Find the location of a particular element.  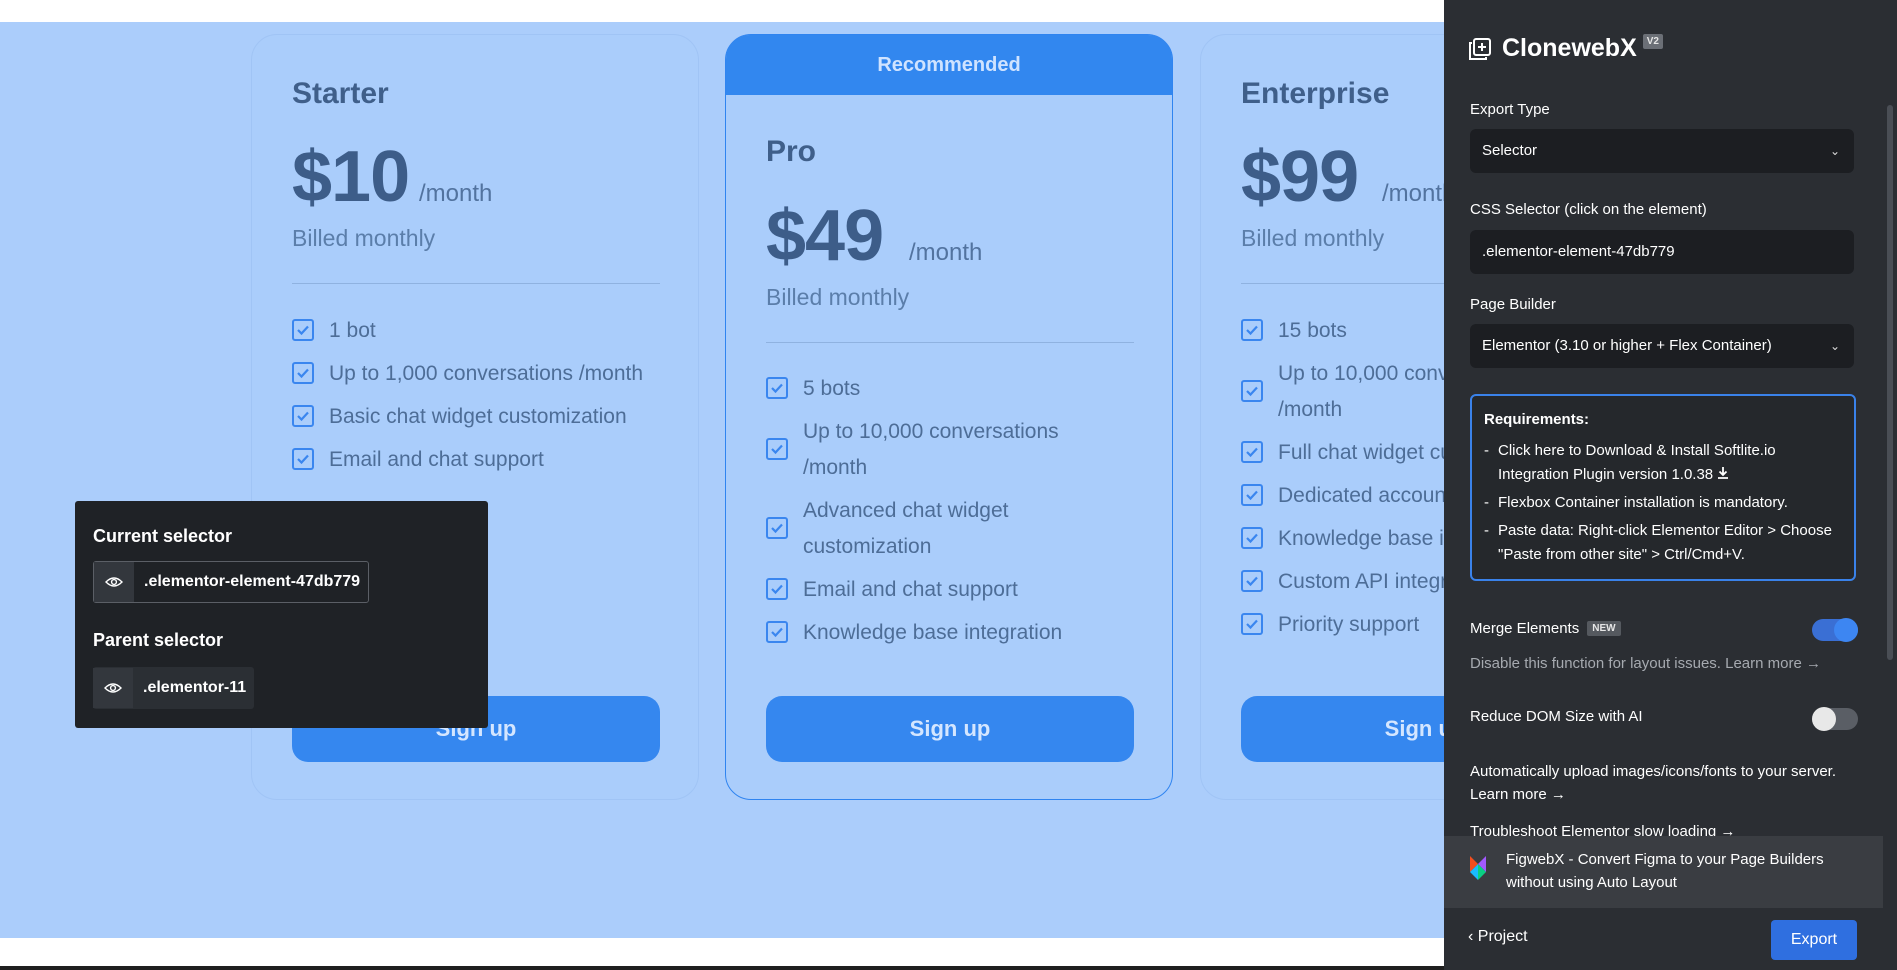

css-selector-label: CSS Selector (click on the element) is located at coordinates (1588, 209).